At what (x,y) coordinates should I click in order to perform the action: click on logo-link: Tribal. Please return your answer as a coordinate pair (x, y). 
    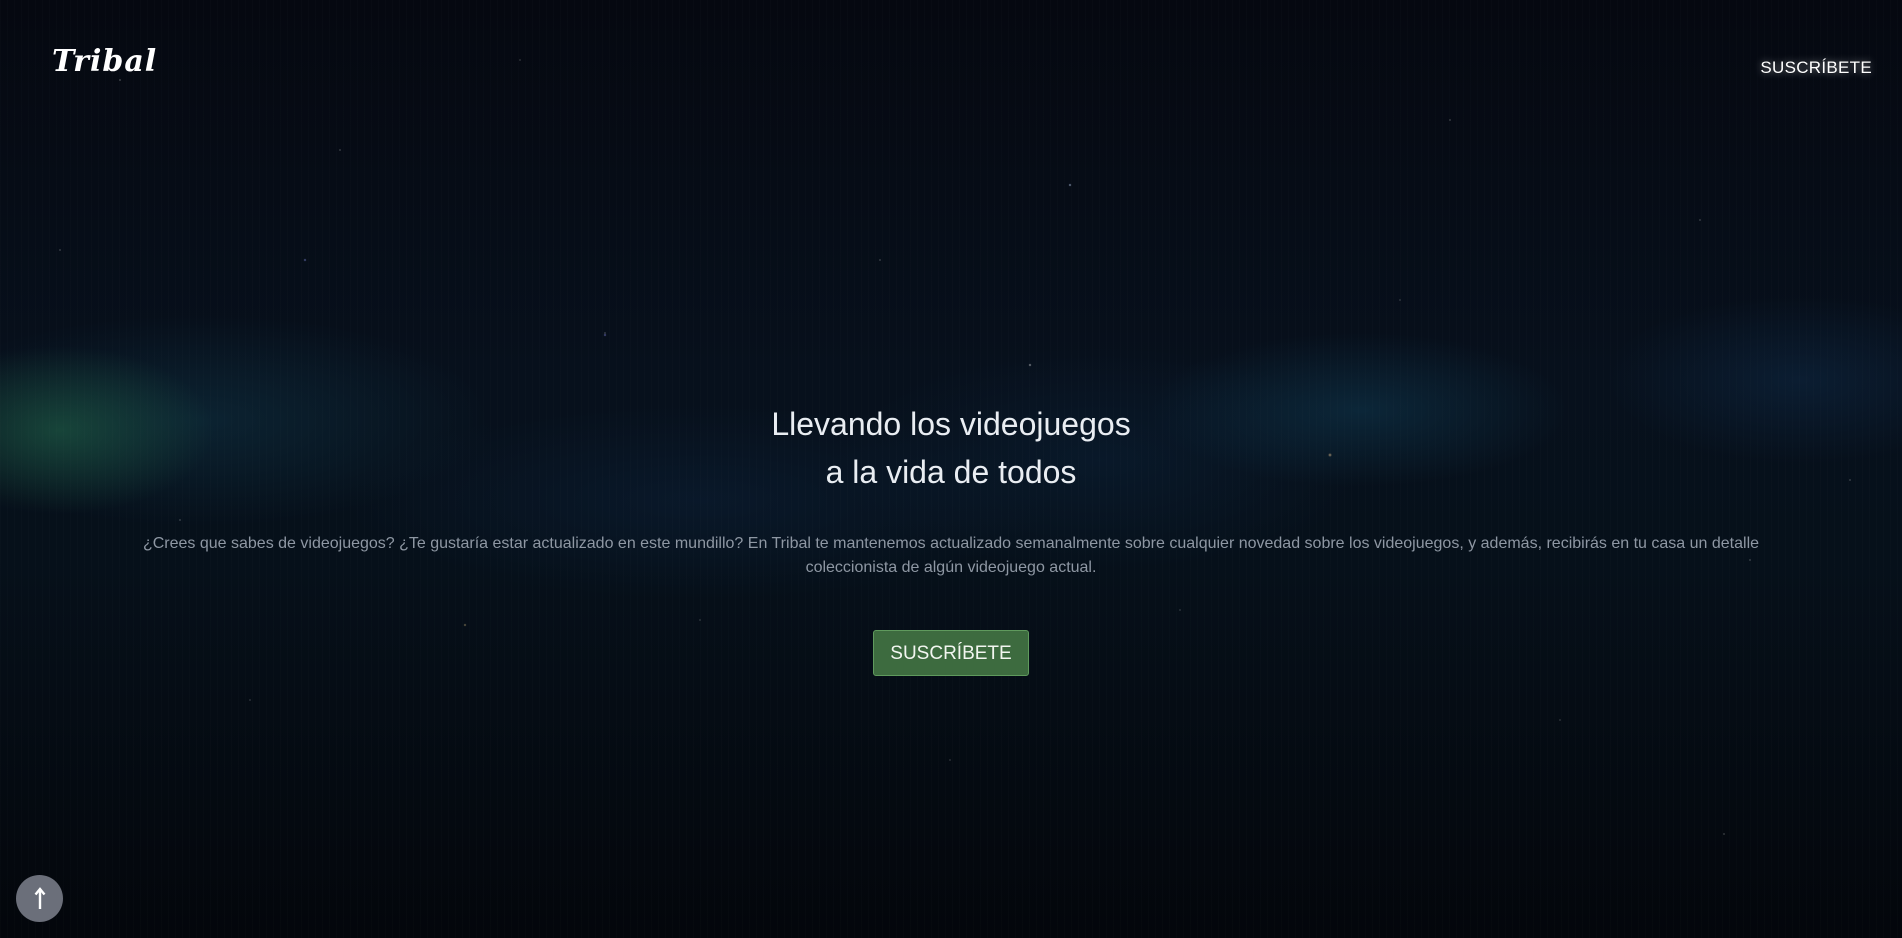
    Looking at the image, I should click on (104, 61).